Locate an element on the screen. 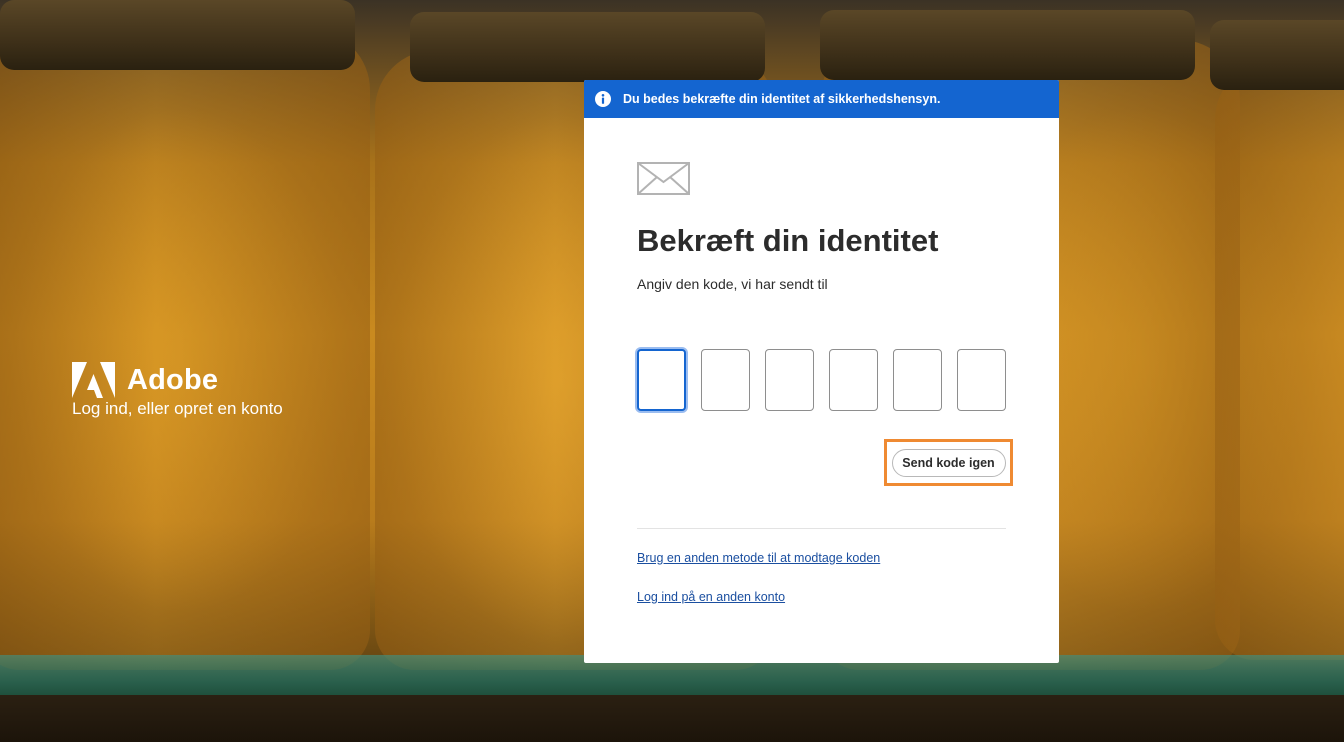  mail-icon is located at coordinates (663, 178).